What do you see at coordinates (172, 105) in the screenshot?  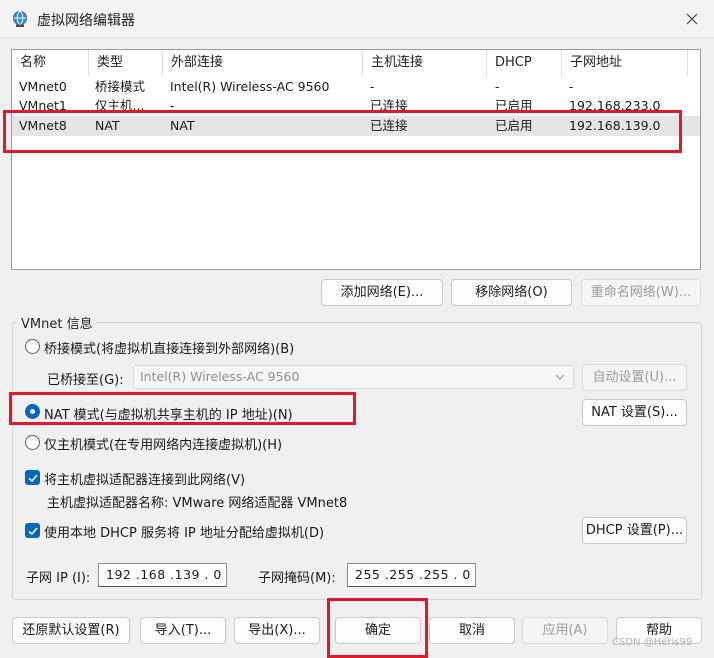 I see `cell-external: -` at bounding box center [172, 105].